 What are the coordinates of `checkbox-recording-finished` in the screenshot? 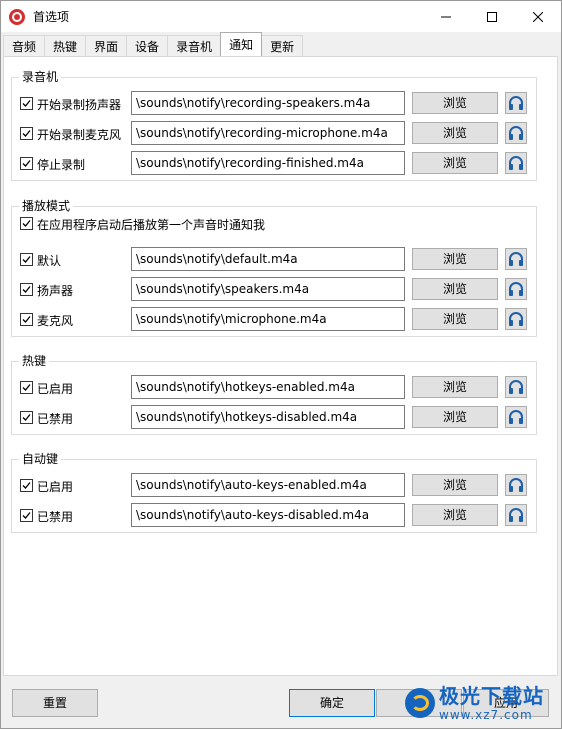 It's located at (26, 163).